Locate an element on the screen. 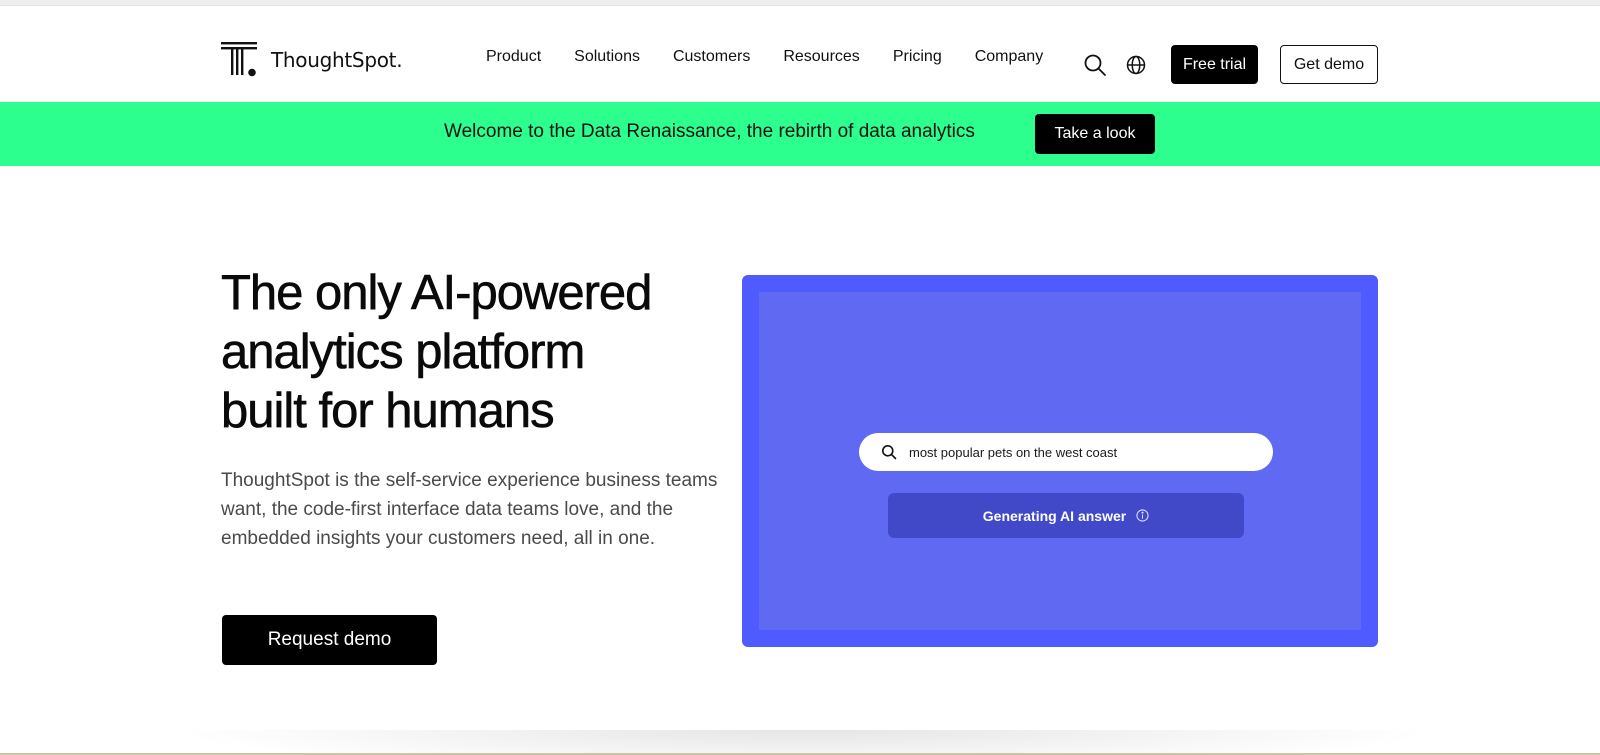  logo-wordmark: ThoughtSpot. is located at coordinates (337, 60).